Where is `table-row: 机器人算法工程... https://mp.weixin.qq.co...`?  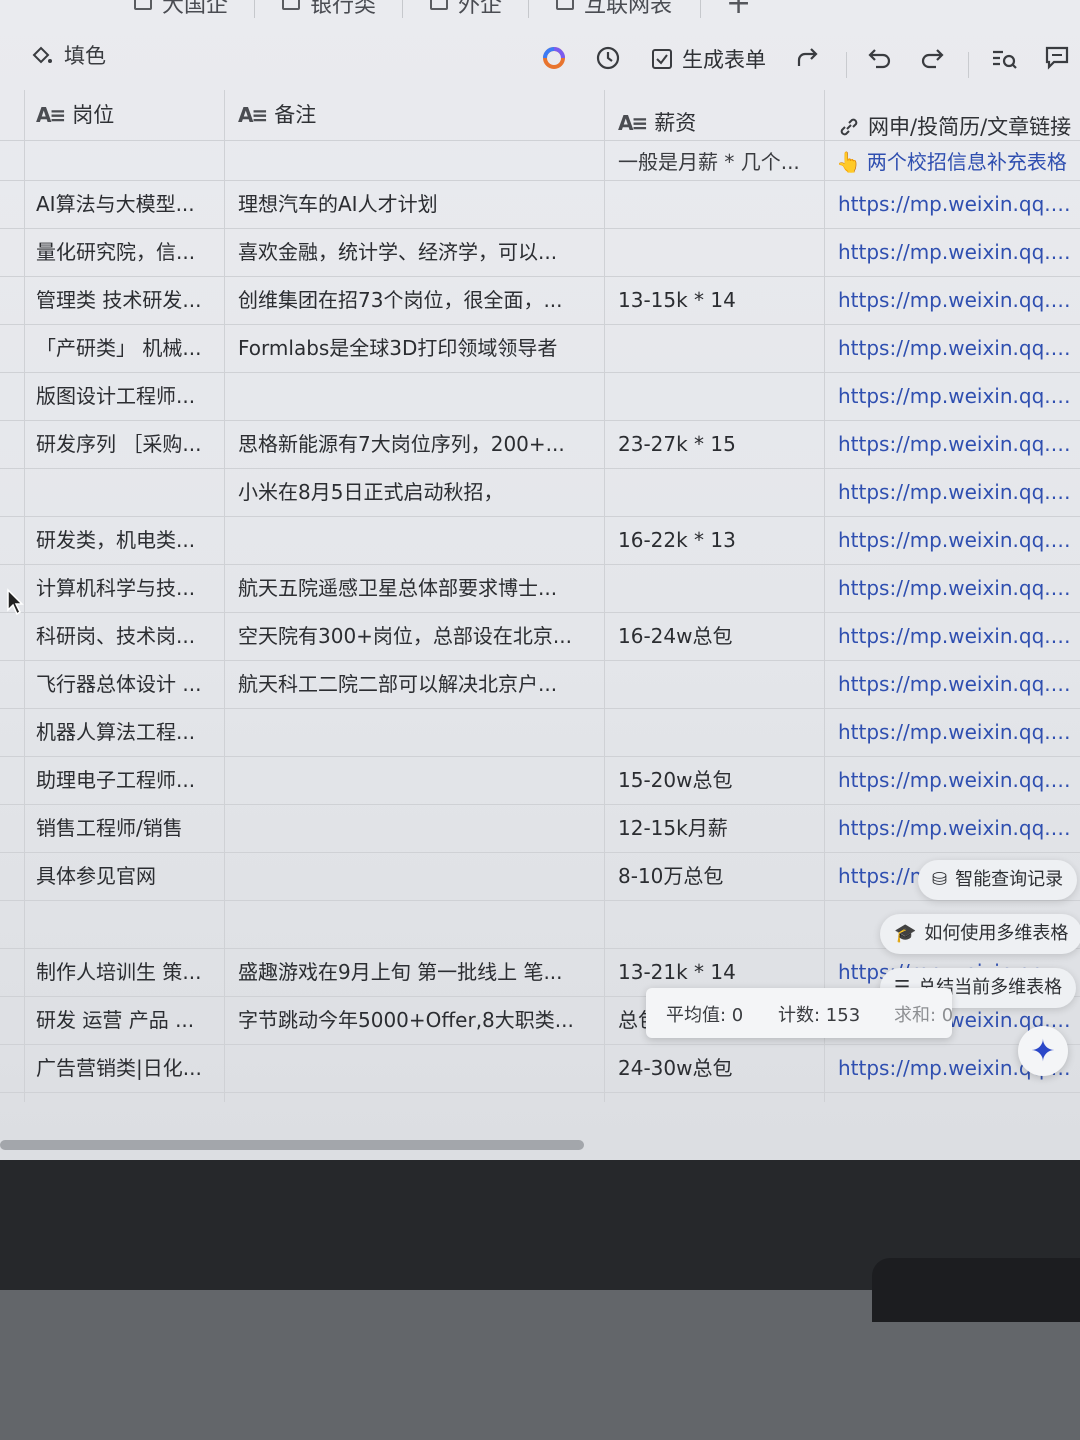
table-row: 机器人算法工程... https://mp.weixin.qq.co... is located at coordinates (540, 732).